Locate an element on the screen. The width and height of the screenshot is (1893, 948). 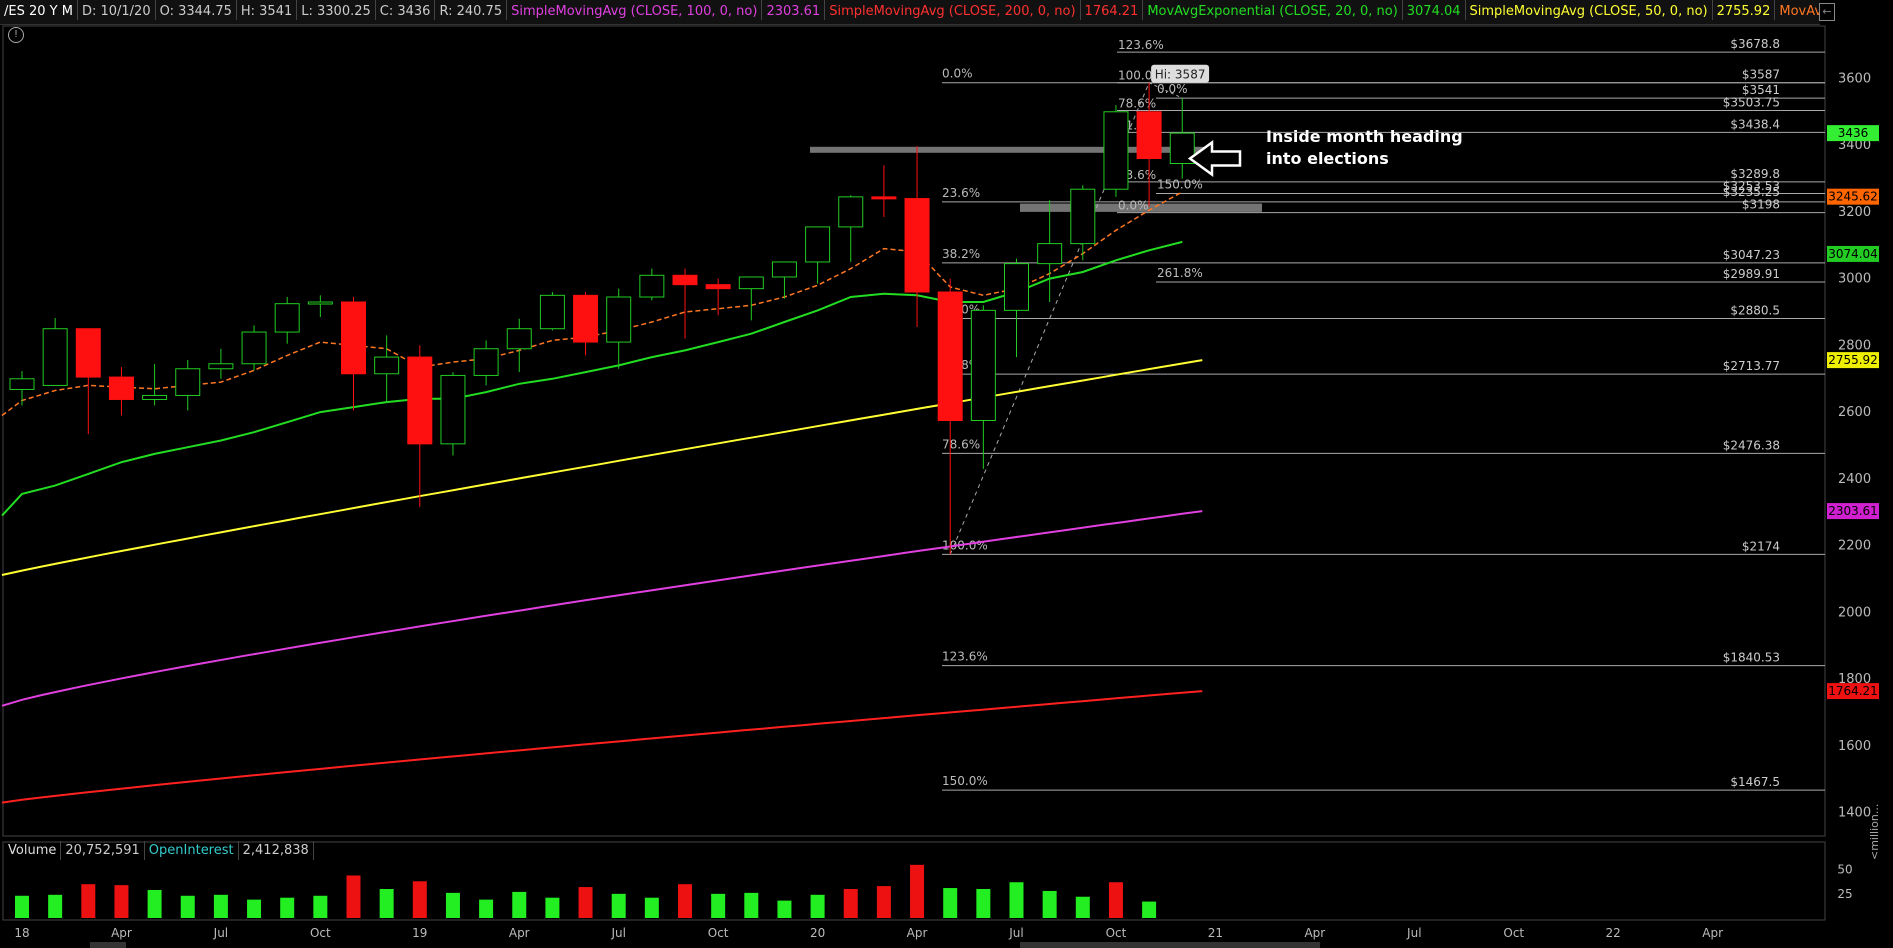
volume-label: Volume is located at coordinates (33, 850).